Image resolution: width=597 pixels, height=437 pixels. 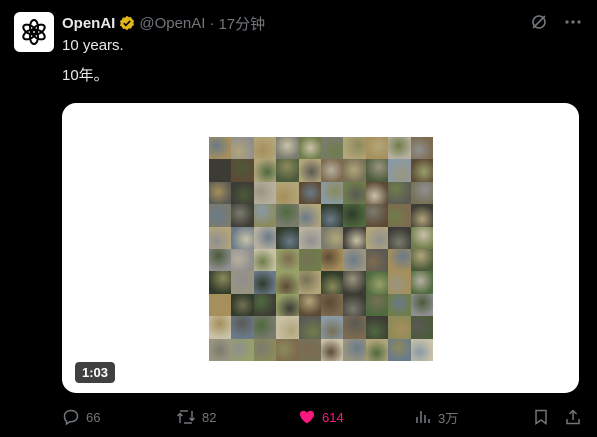 What do you see at coordinates (95, 372) in the screenshot?
I see `video-duration: 1:03` at bounding box center [95, 372].